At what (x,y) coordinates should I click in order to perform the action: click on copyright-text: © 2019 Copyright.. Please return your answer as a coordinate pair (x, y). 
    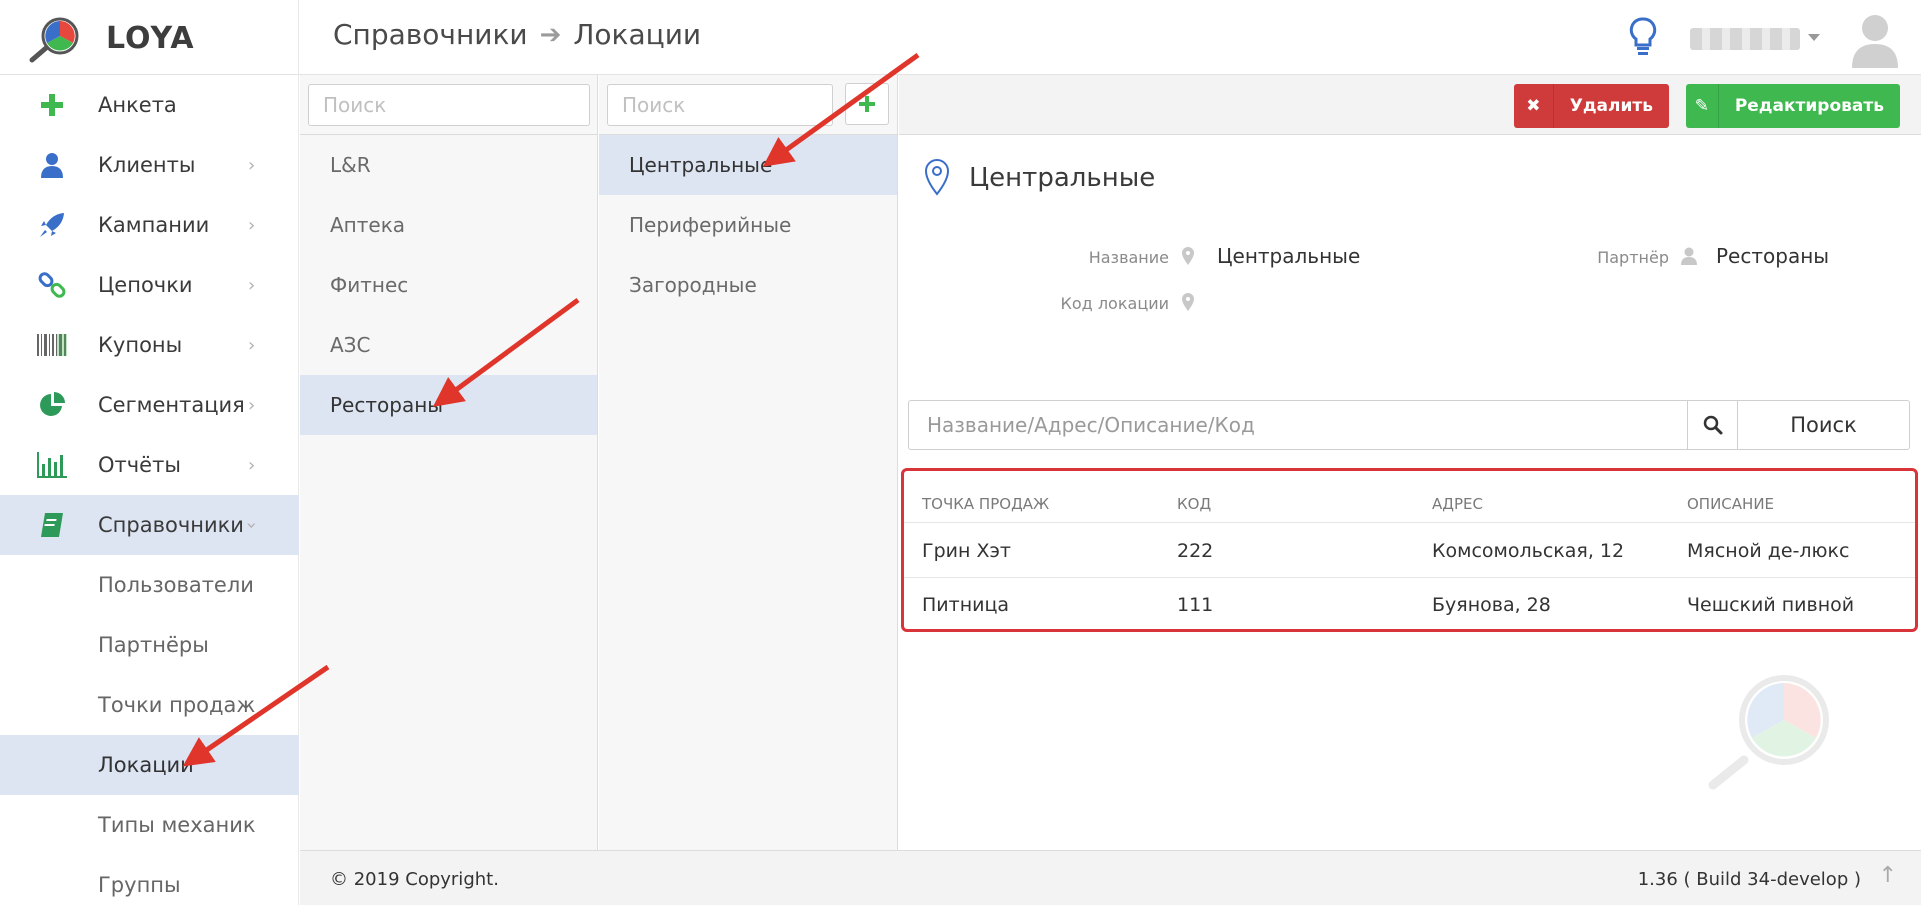
    Looking at the image, I should click on (414, 879).